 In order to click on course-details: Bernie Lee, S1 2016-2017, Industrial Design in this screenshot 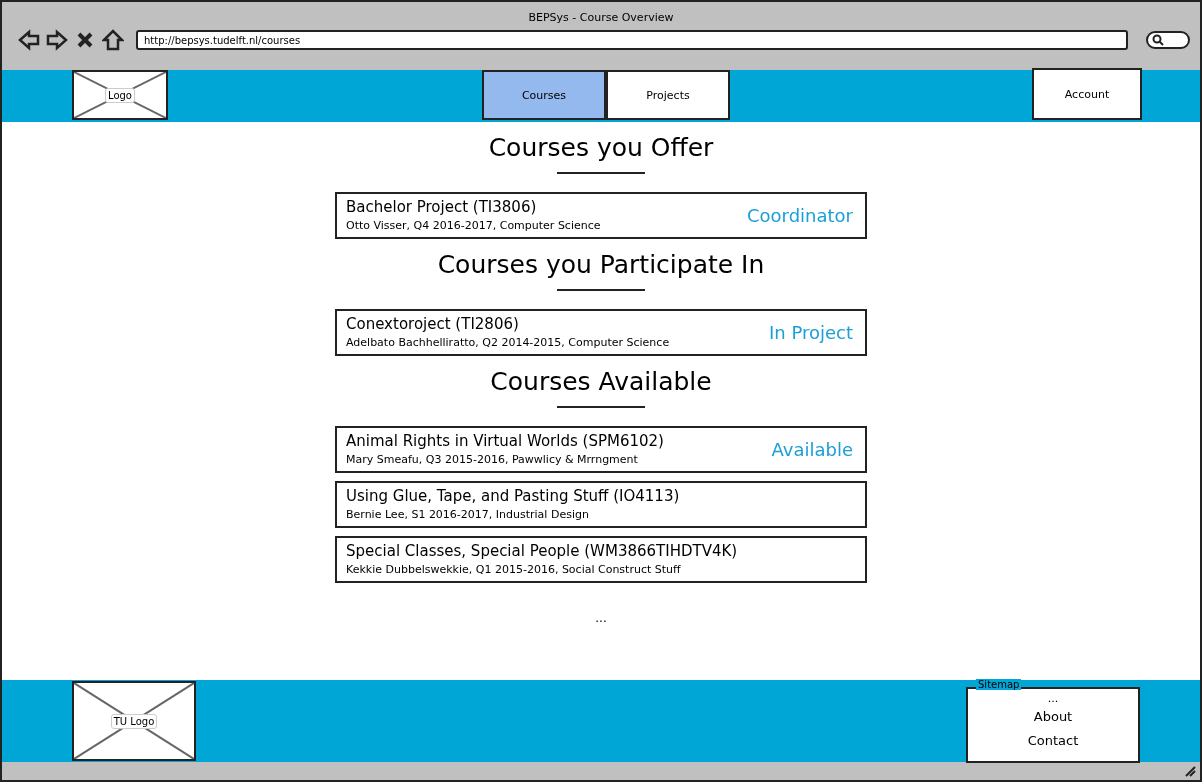, I will do `click(468, 514)`.